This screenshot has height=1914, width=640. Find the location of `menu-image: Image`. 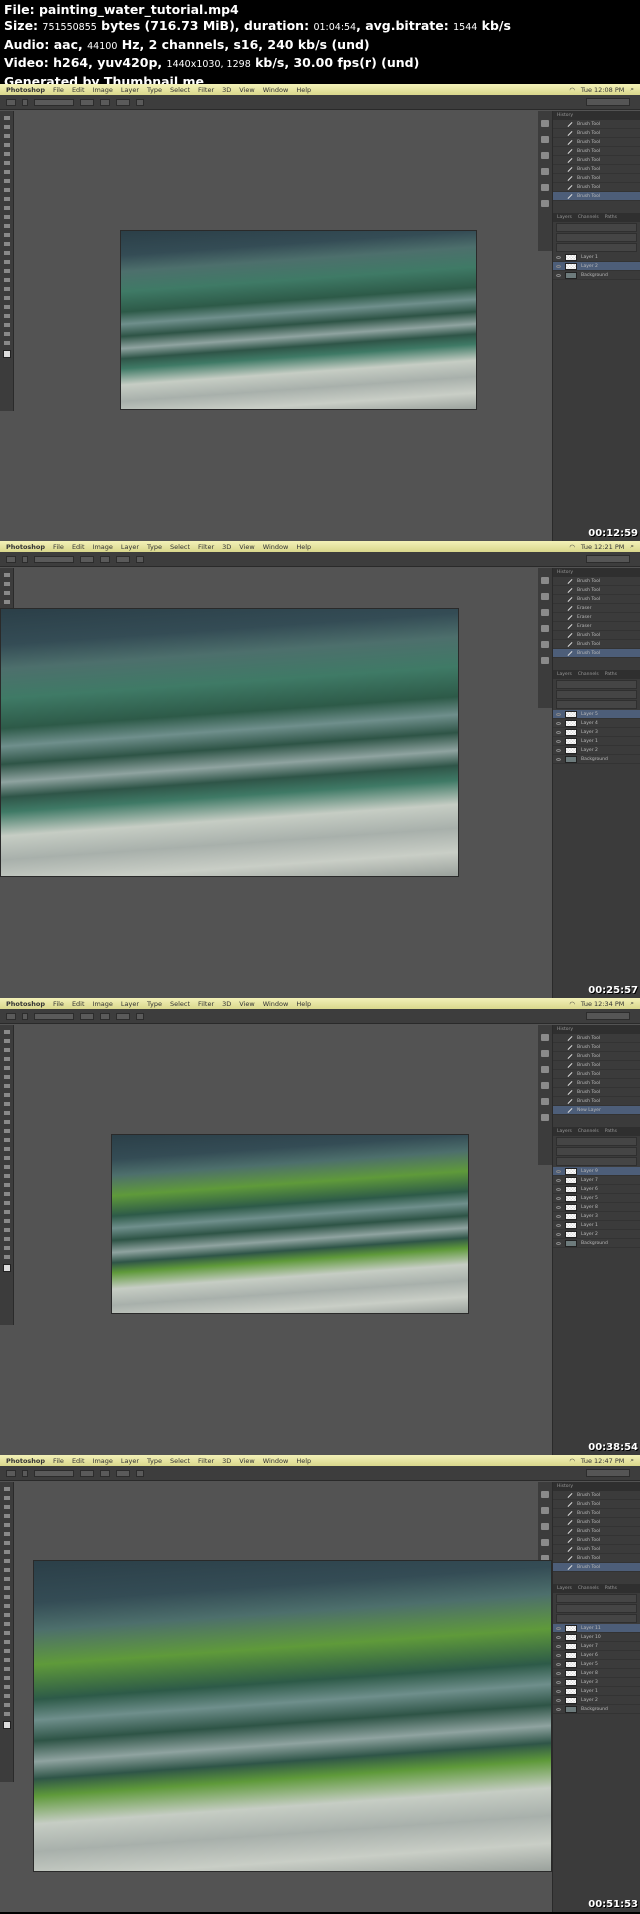

menu-image: Image is located at coordinates (103, 1461).